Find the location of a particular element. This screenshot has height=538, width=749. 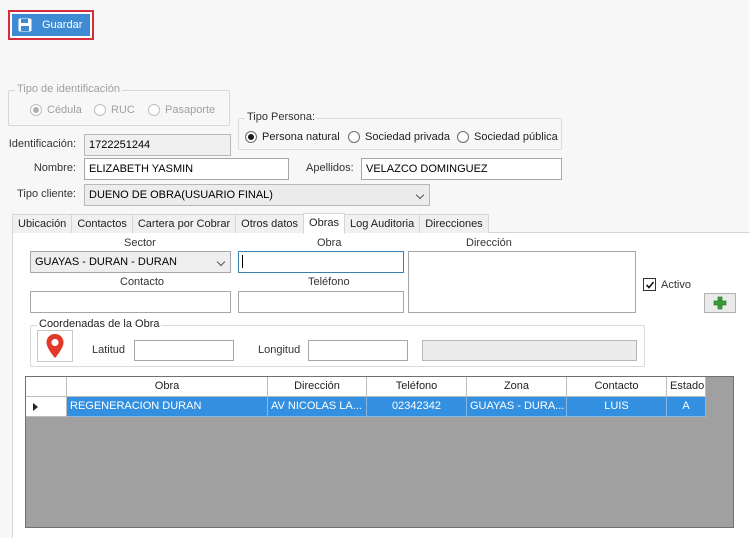

column-header-obra: Obra is located at coordinates (167, 387).